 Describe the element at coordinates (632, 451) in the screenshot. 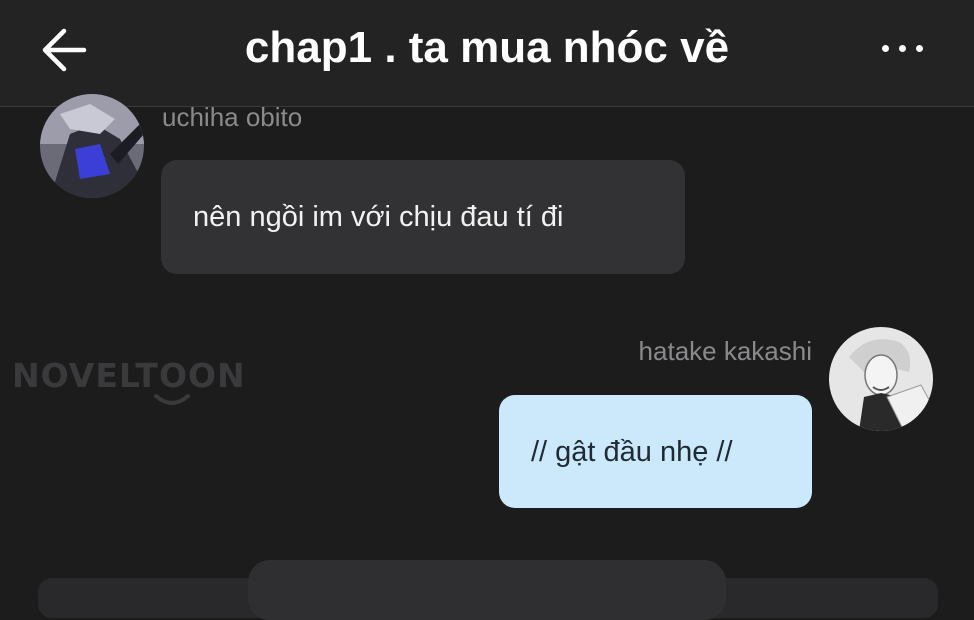

I see `message-text: // gật đầu nhẹ //` at that location.